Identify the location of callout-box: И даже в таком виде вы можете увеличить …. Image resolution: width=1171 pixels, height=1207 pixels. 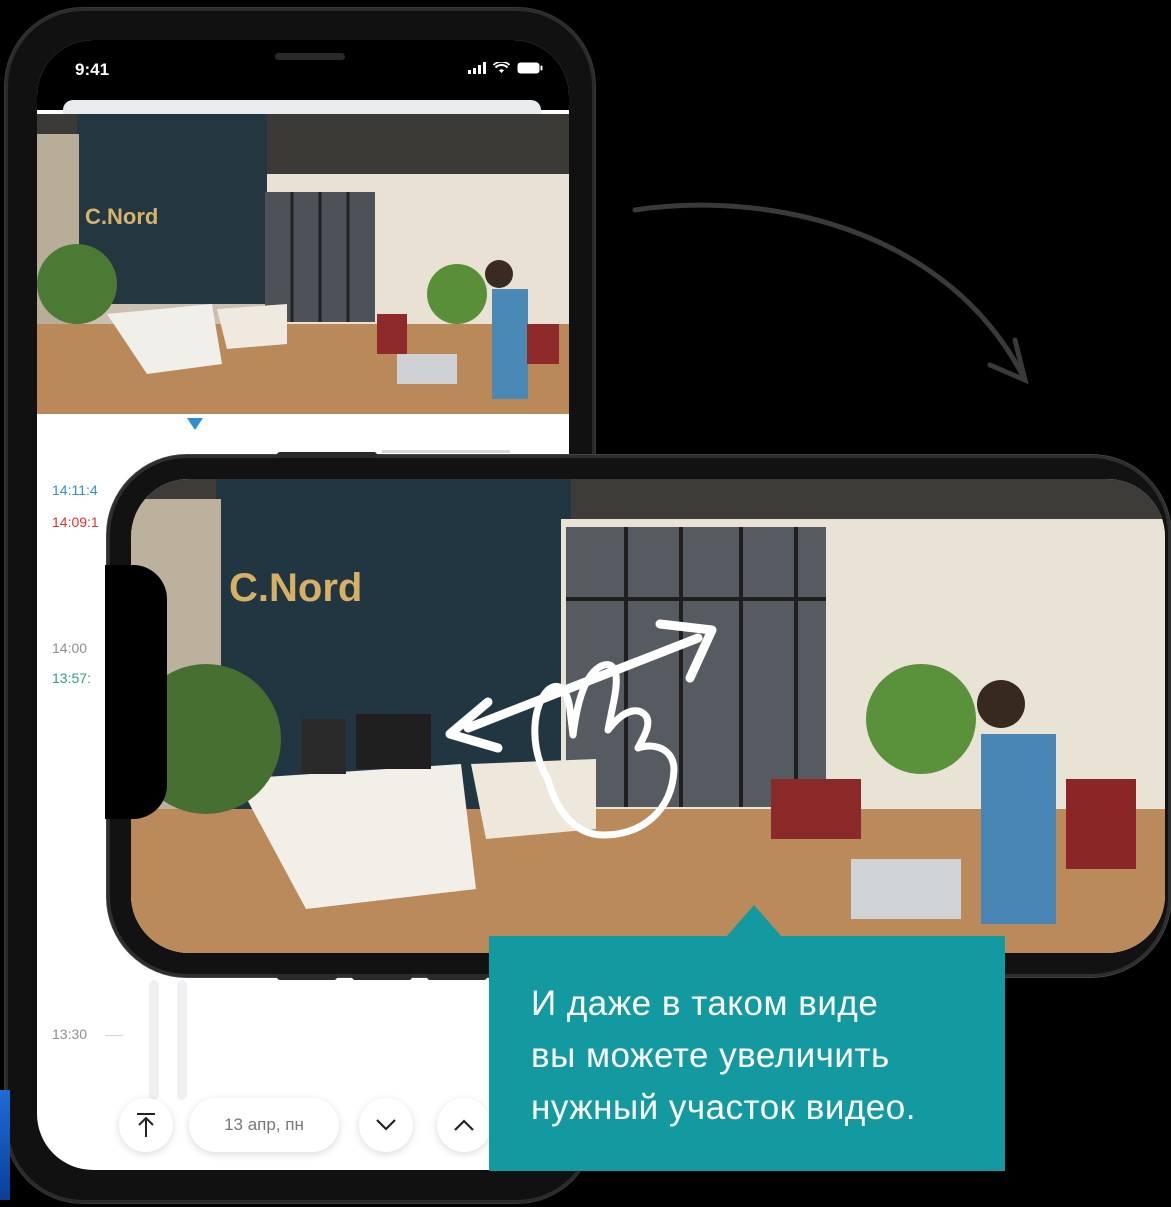
(747, 1053).